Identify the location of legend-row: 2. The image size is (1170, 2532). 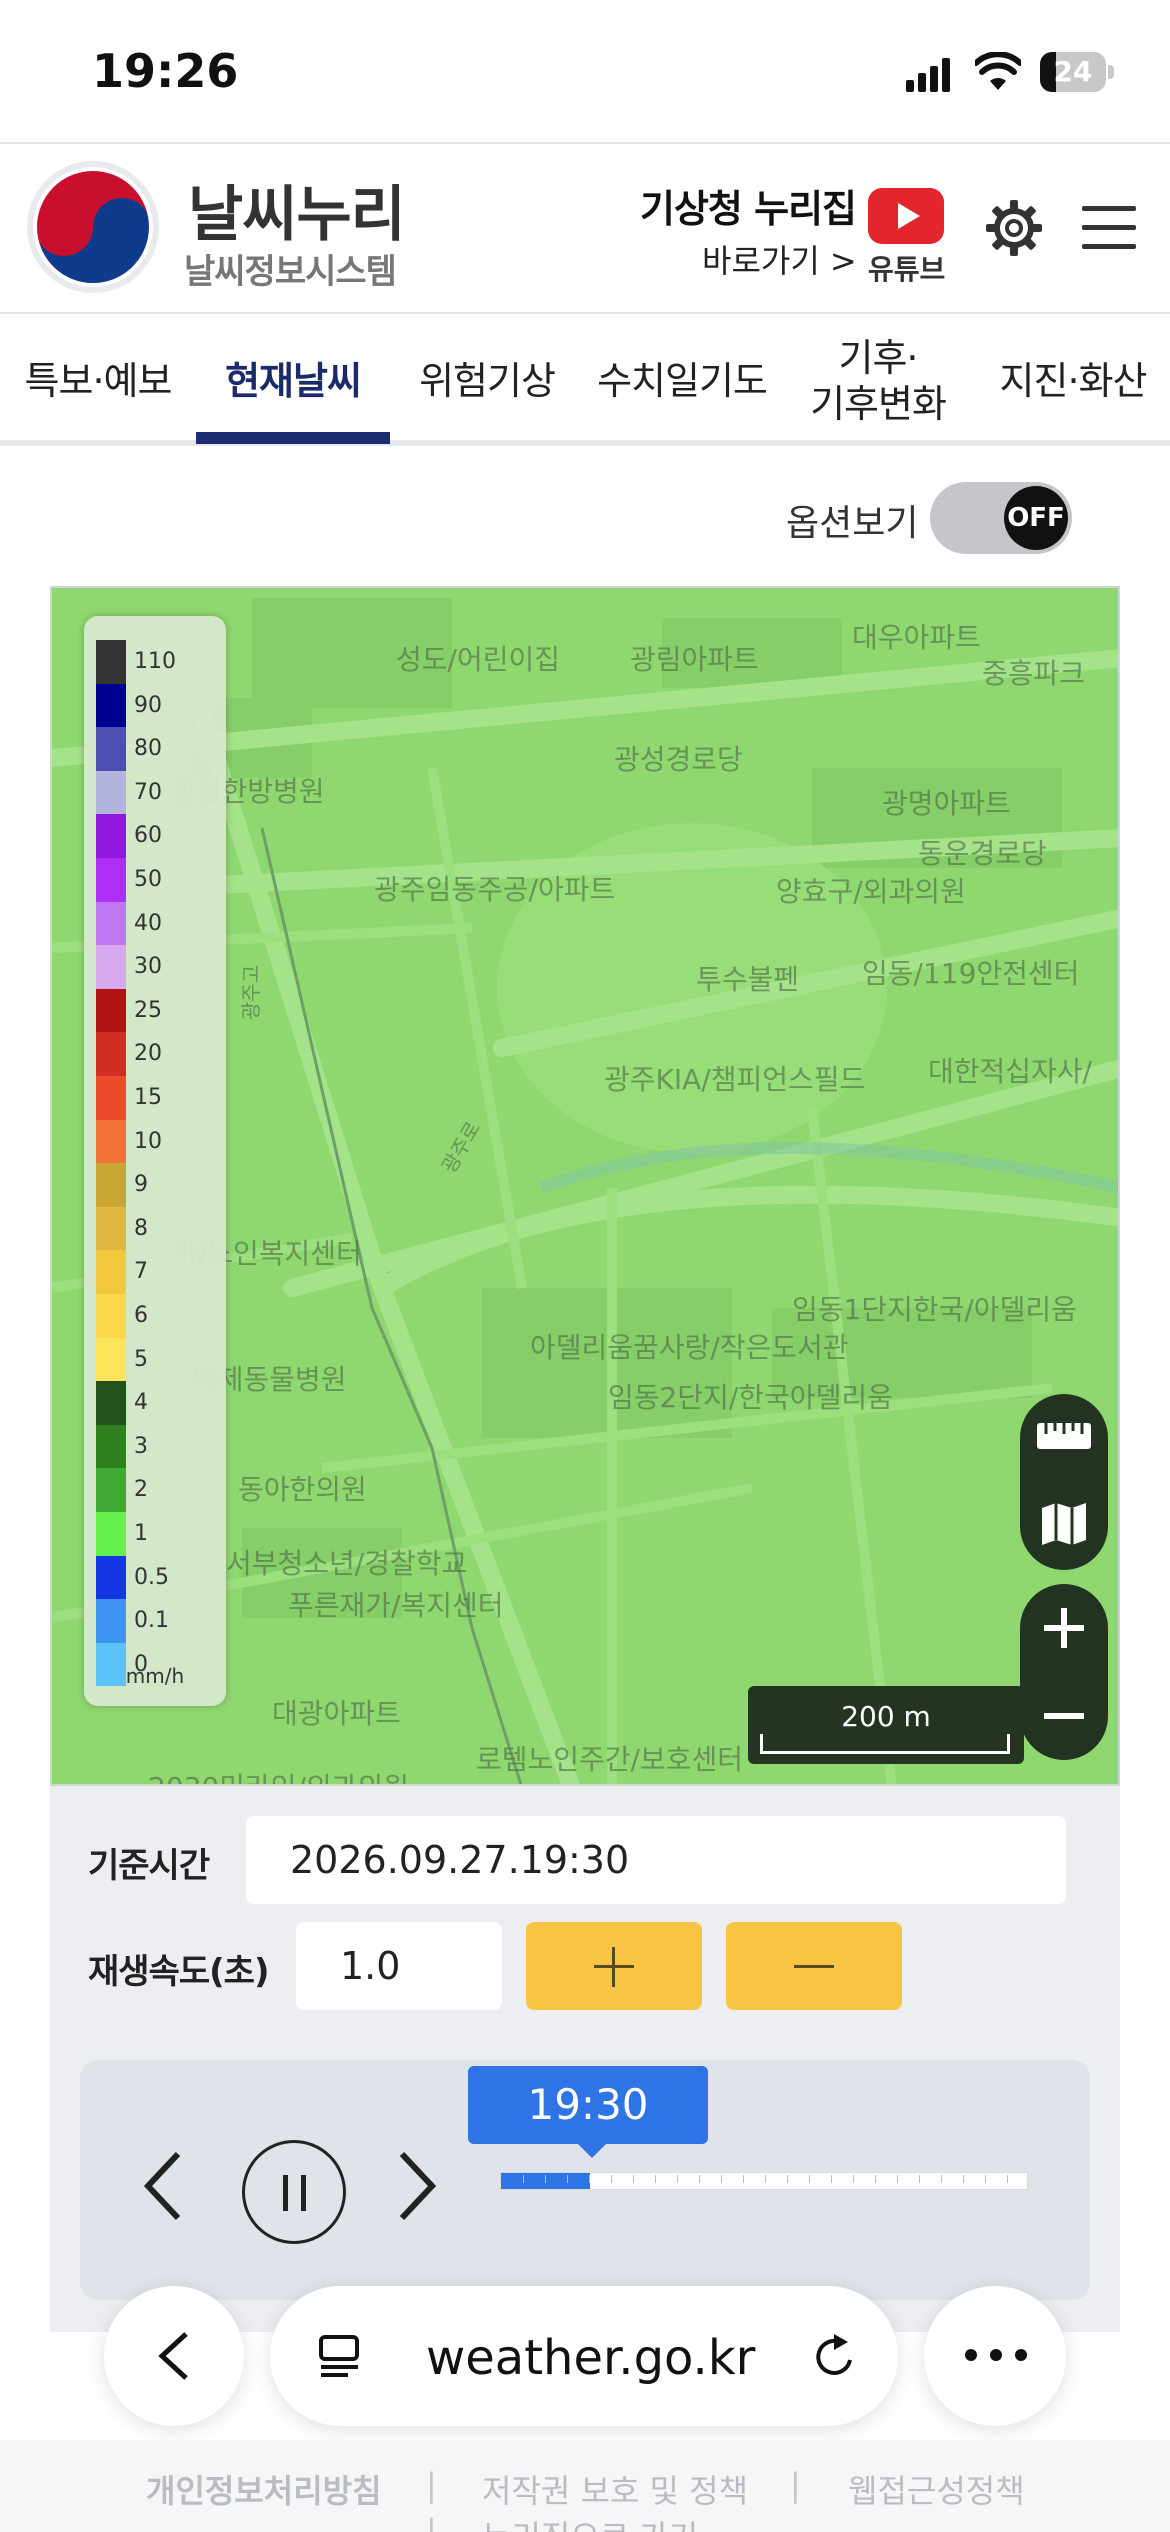
(158, 1490).